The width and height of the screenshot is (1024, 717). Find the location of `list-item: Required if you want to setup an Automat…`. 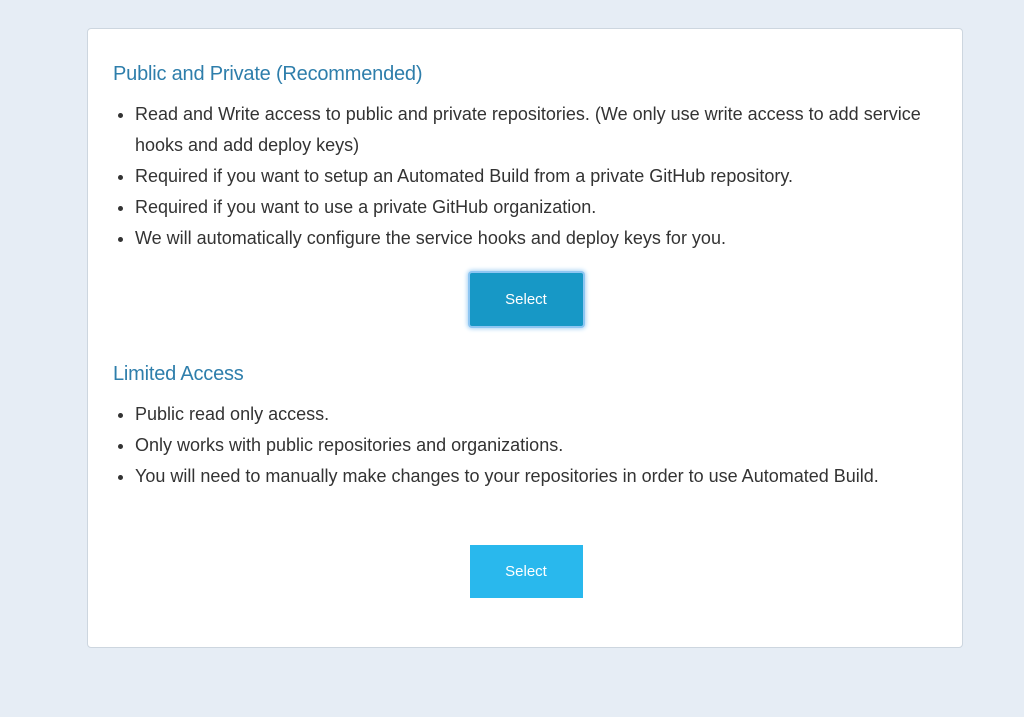

list-item: Required if you want to setup an Automat… is located at coordinates (536, 176).